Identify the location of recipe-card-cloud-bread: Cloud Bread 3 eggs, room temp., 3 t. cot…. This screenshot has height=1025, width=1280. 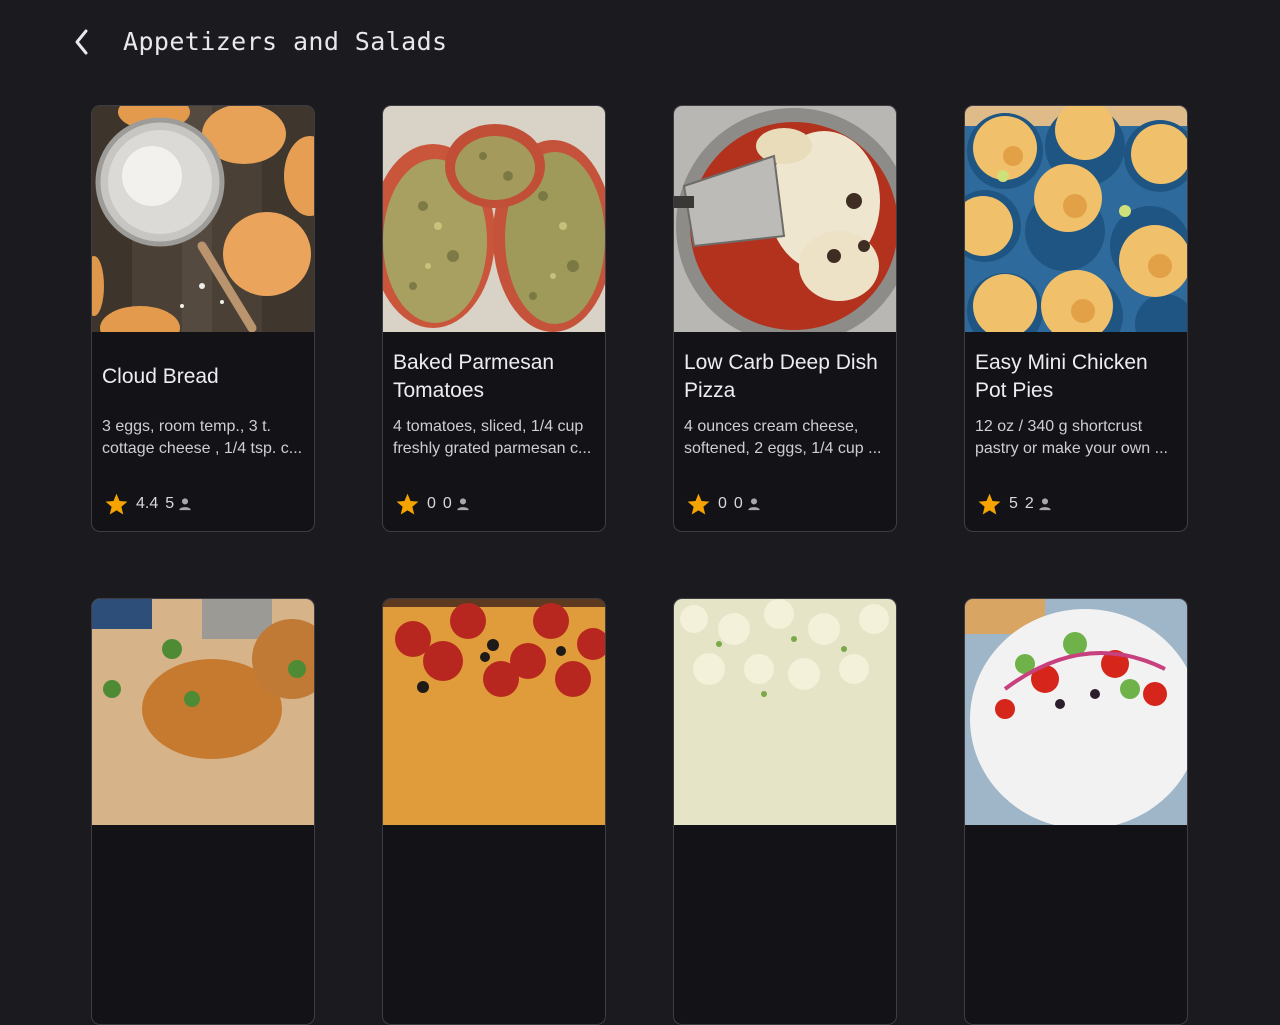
(203, 318).